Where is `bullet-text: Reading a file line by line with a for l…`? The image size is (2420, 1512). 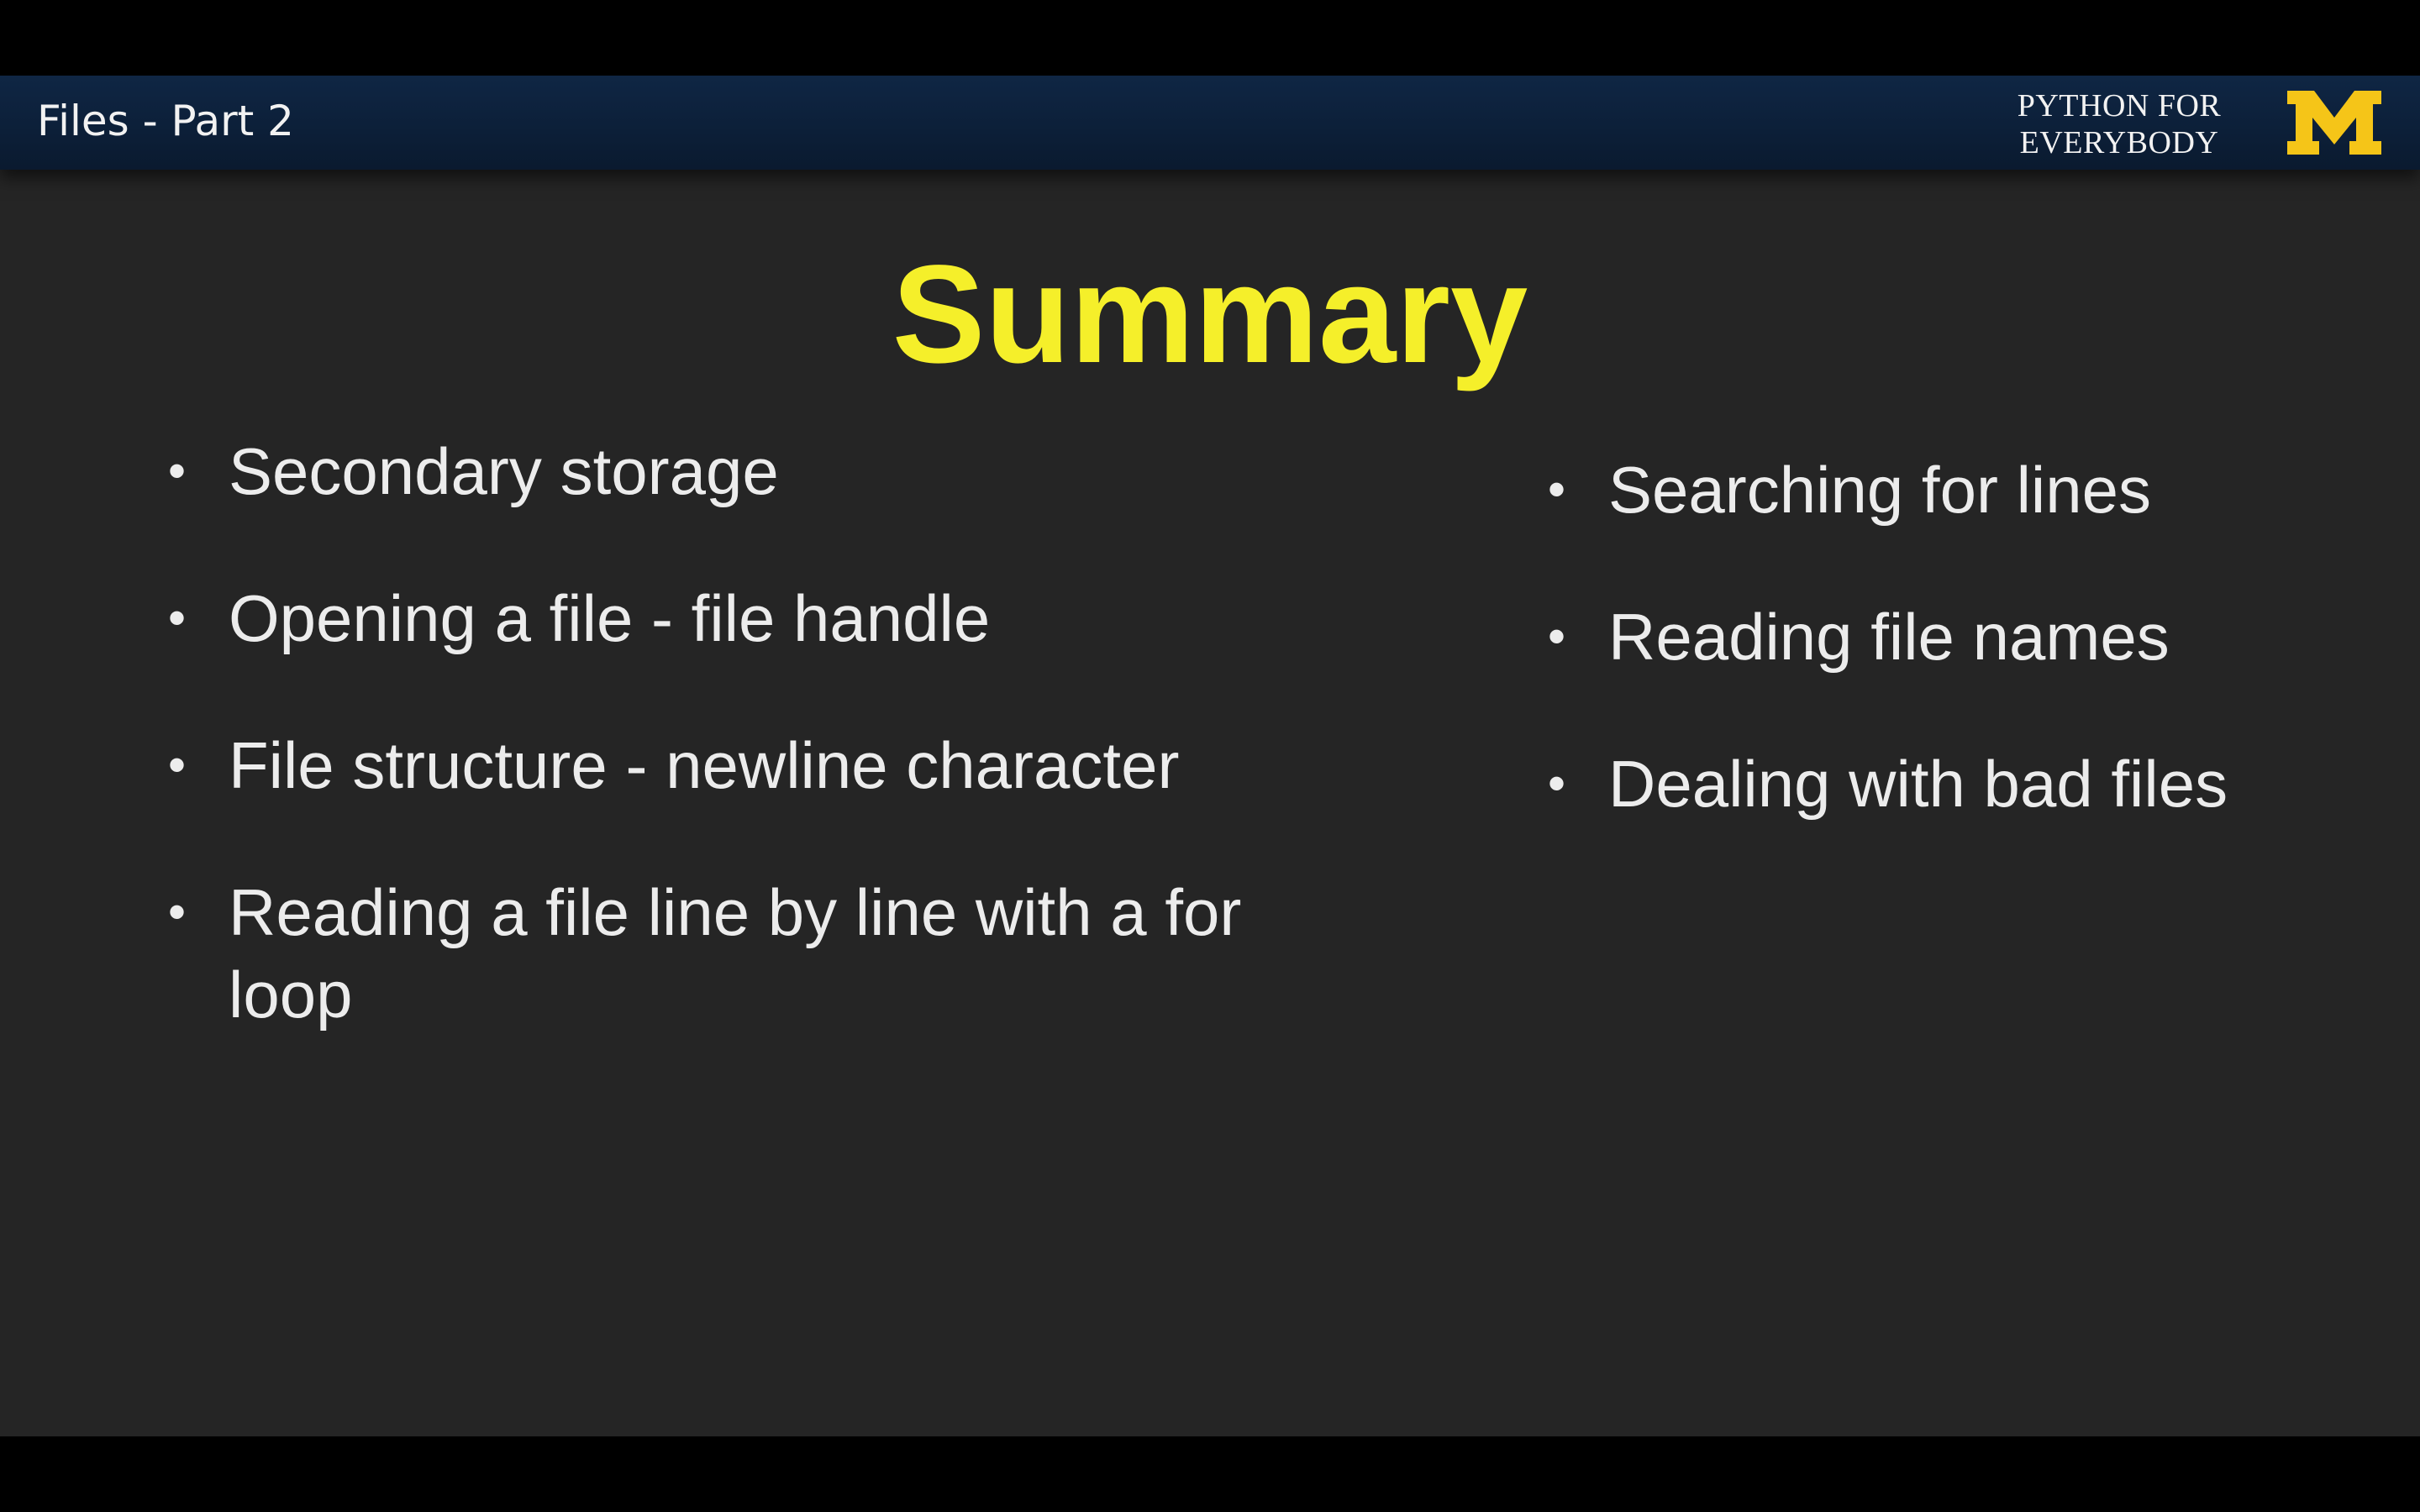 bullet-text: Reading a file line by line with a for l… is located at coordinates (735, 953).